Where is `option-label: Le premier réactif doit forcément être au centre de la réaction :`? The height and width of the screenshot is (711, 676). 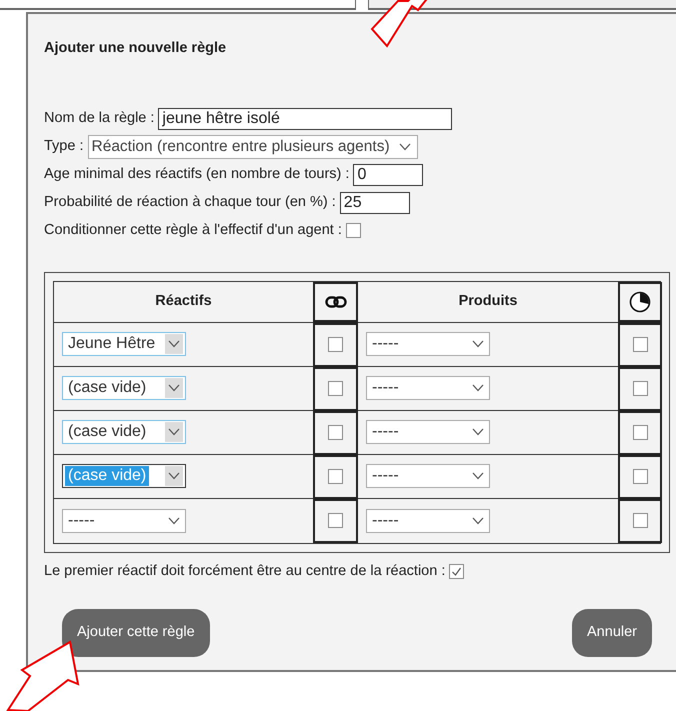
option-label: Le premier réactif doit forcément être au centre de la réaction : is located at coordinates (245, 571).